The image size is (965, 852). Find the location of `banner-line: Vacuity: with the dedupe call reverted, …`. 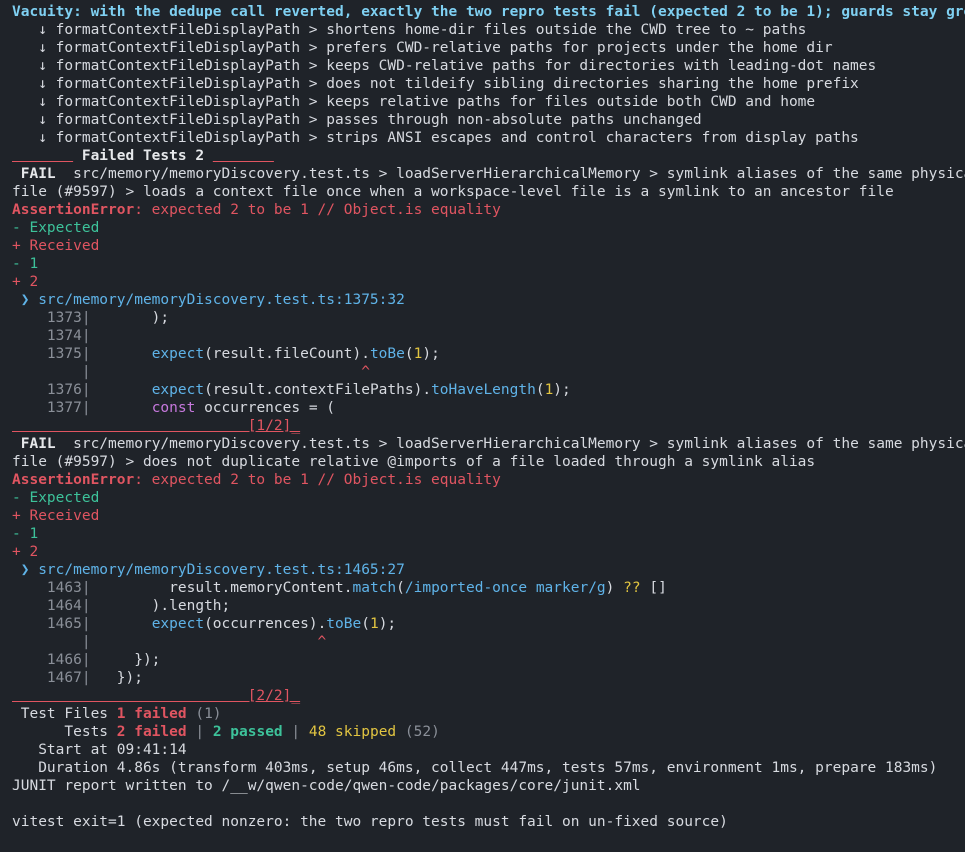

banner-line: Vacuity: with the dedupe call reverted, … is located at coordinates (488, 12).